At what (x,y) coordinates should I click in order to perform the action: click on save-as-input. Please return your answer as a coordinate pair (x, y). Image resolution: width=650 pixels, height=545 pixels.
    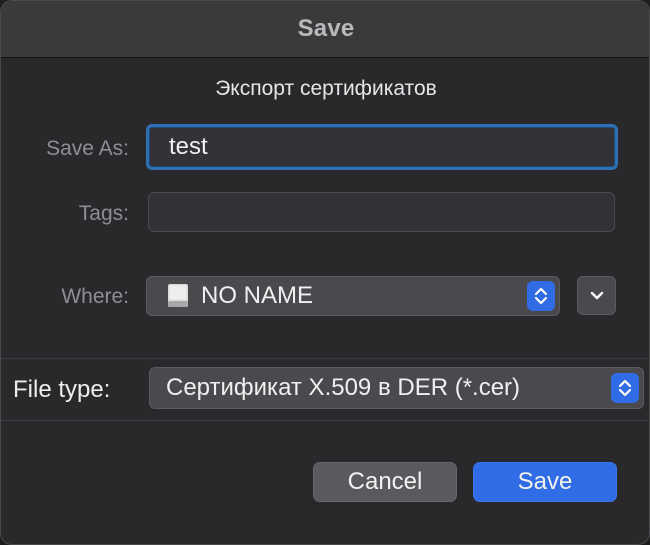
    Looking at the image, I should click on (382, 147).